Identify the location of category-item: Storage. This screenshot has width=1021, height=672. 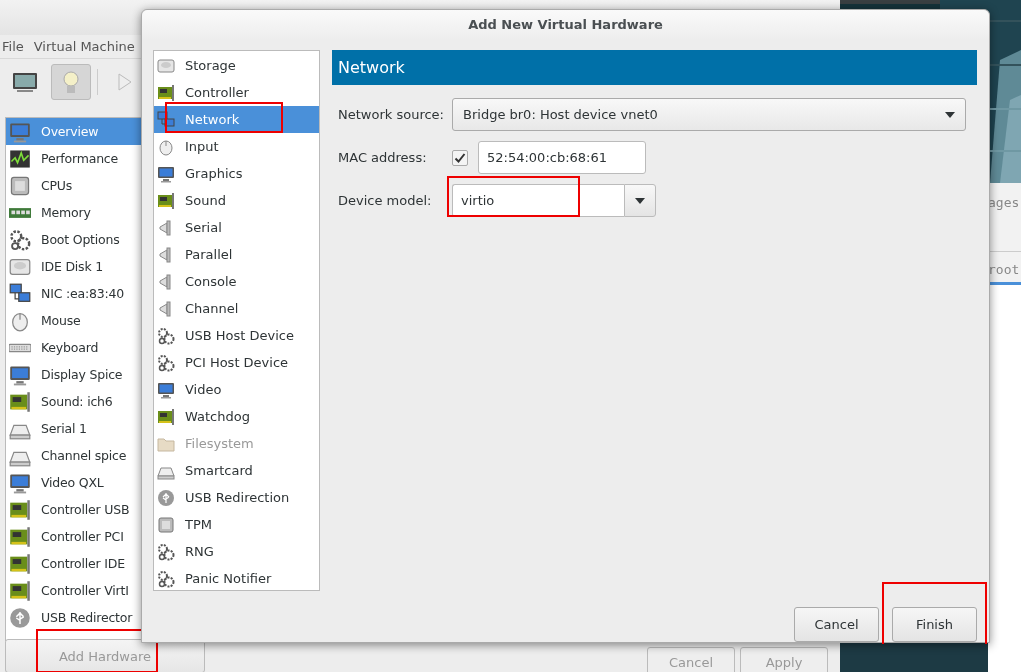
(236, 65).